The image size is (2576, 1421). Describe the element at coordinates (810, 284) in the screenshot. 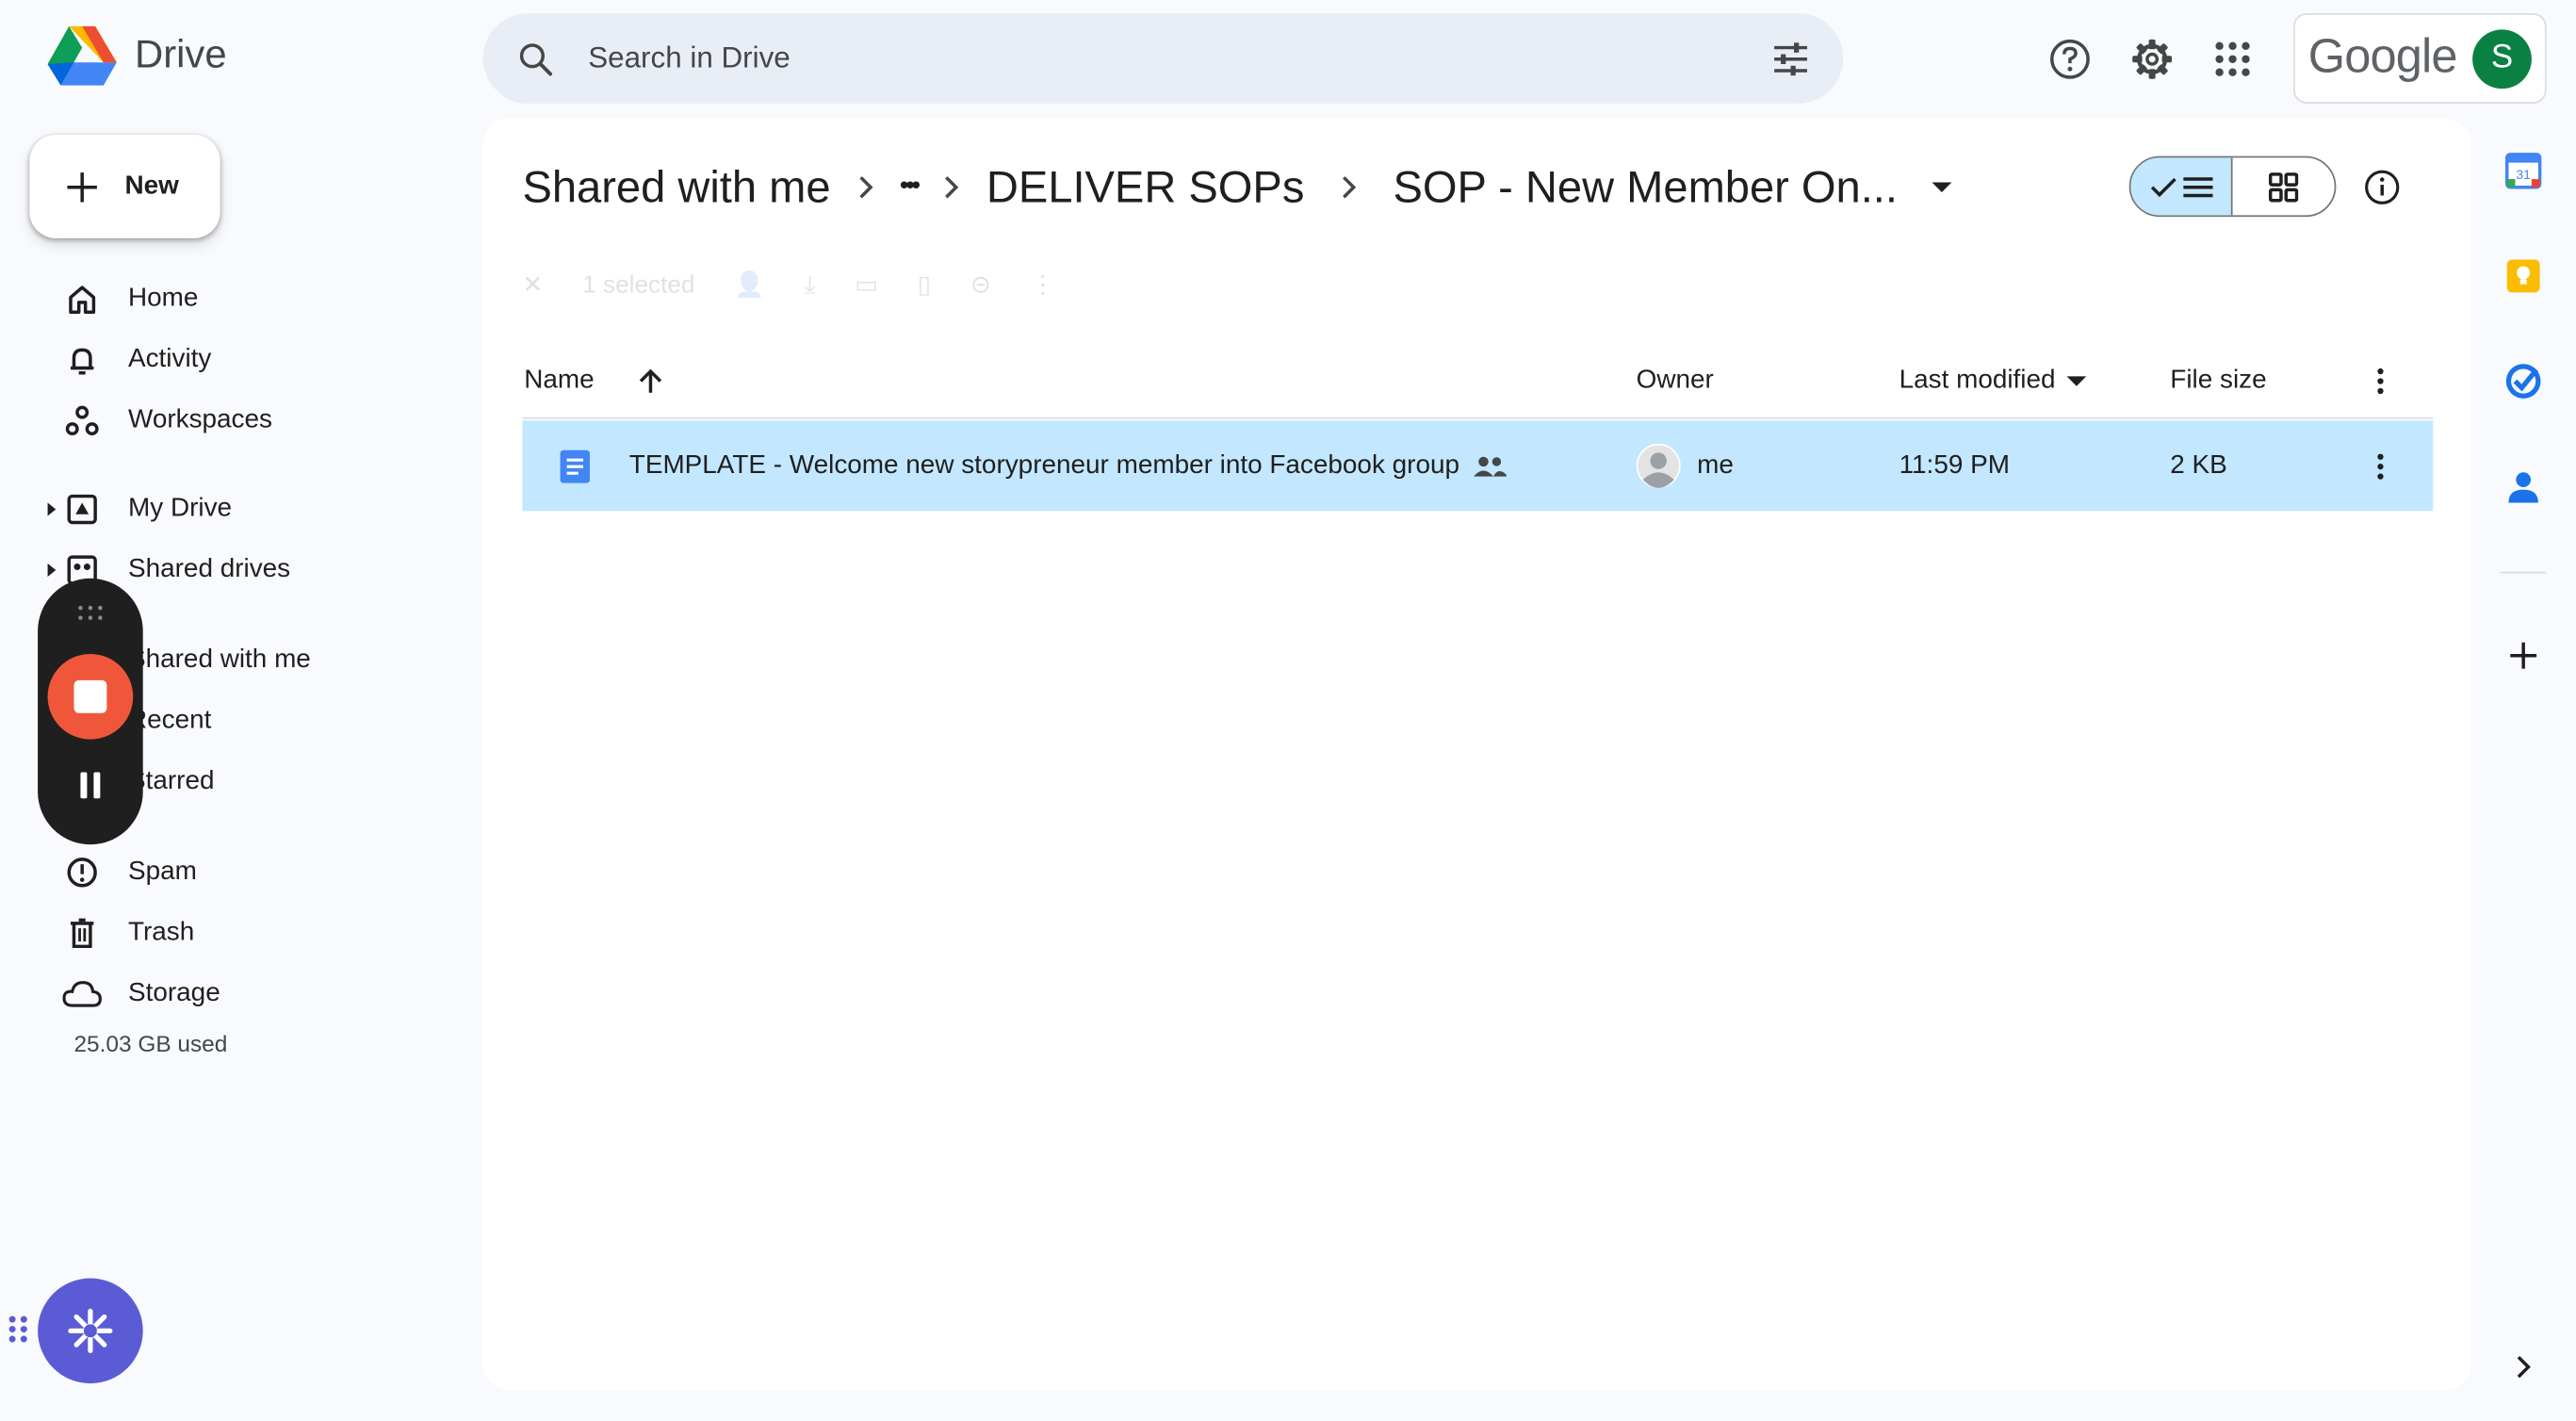

I see `download-icon: ⤓` at that location.